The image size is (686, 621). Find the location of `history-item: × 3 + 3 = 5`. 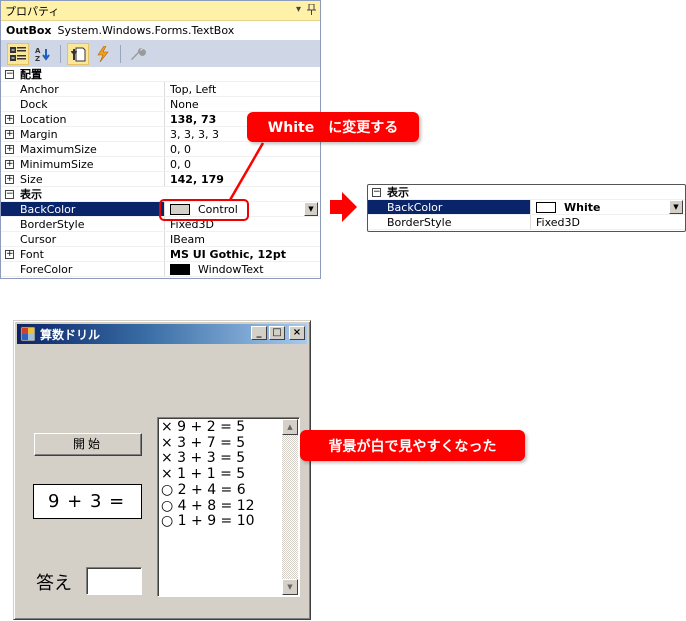

history-item: × 3 + 3 = 5 is located at coordinates (203, 458).